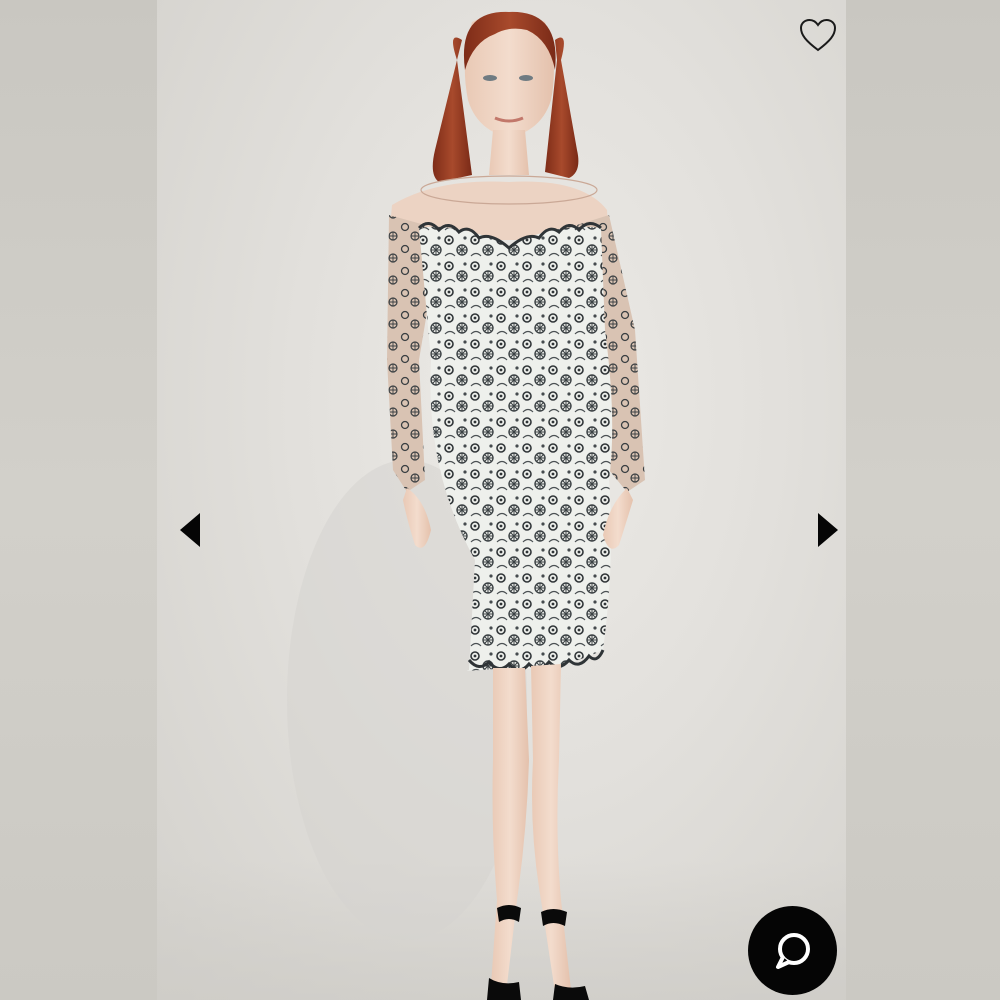  I want to click on next-image-button: Next image, so click(827, 530).